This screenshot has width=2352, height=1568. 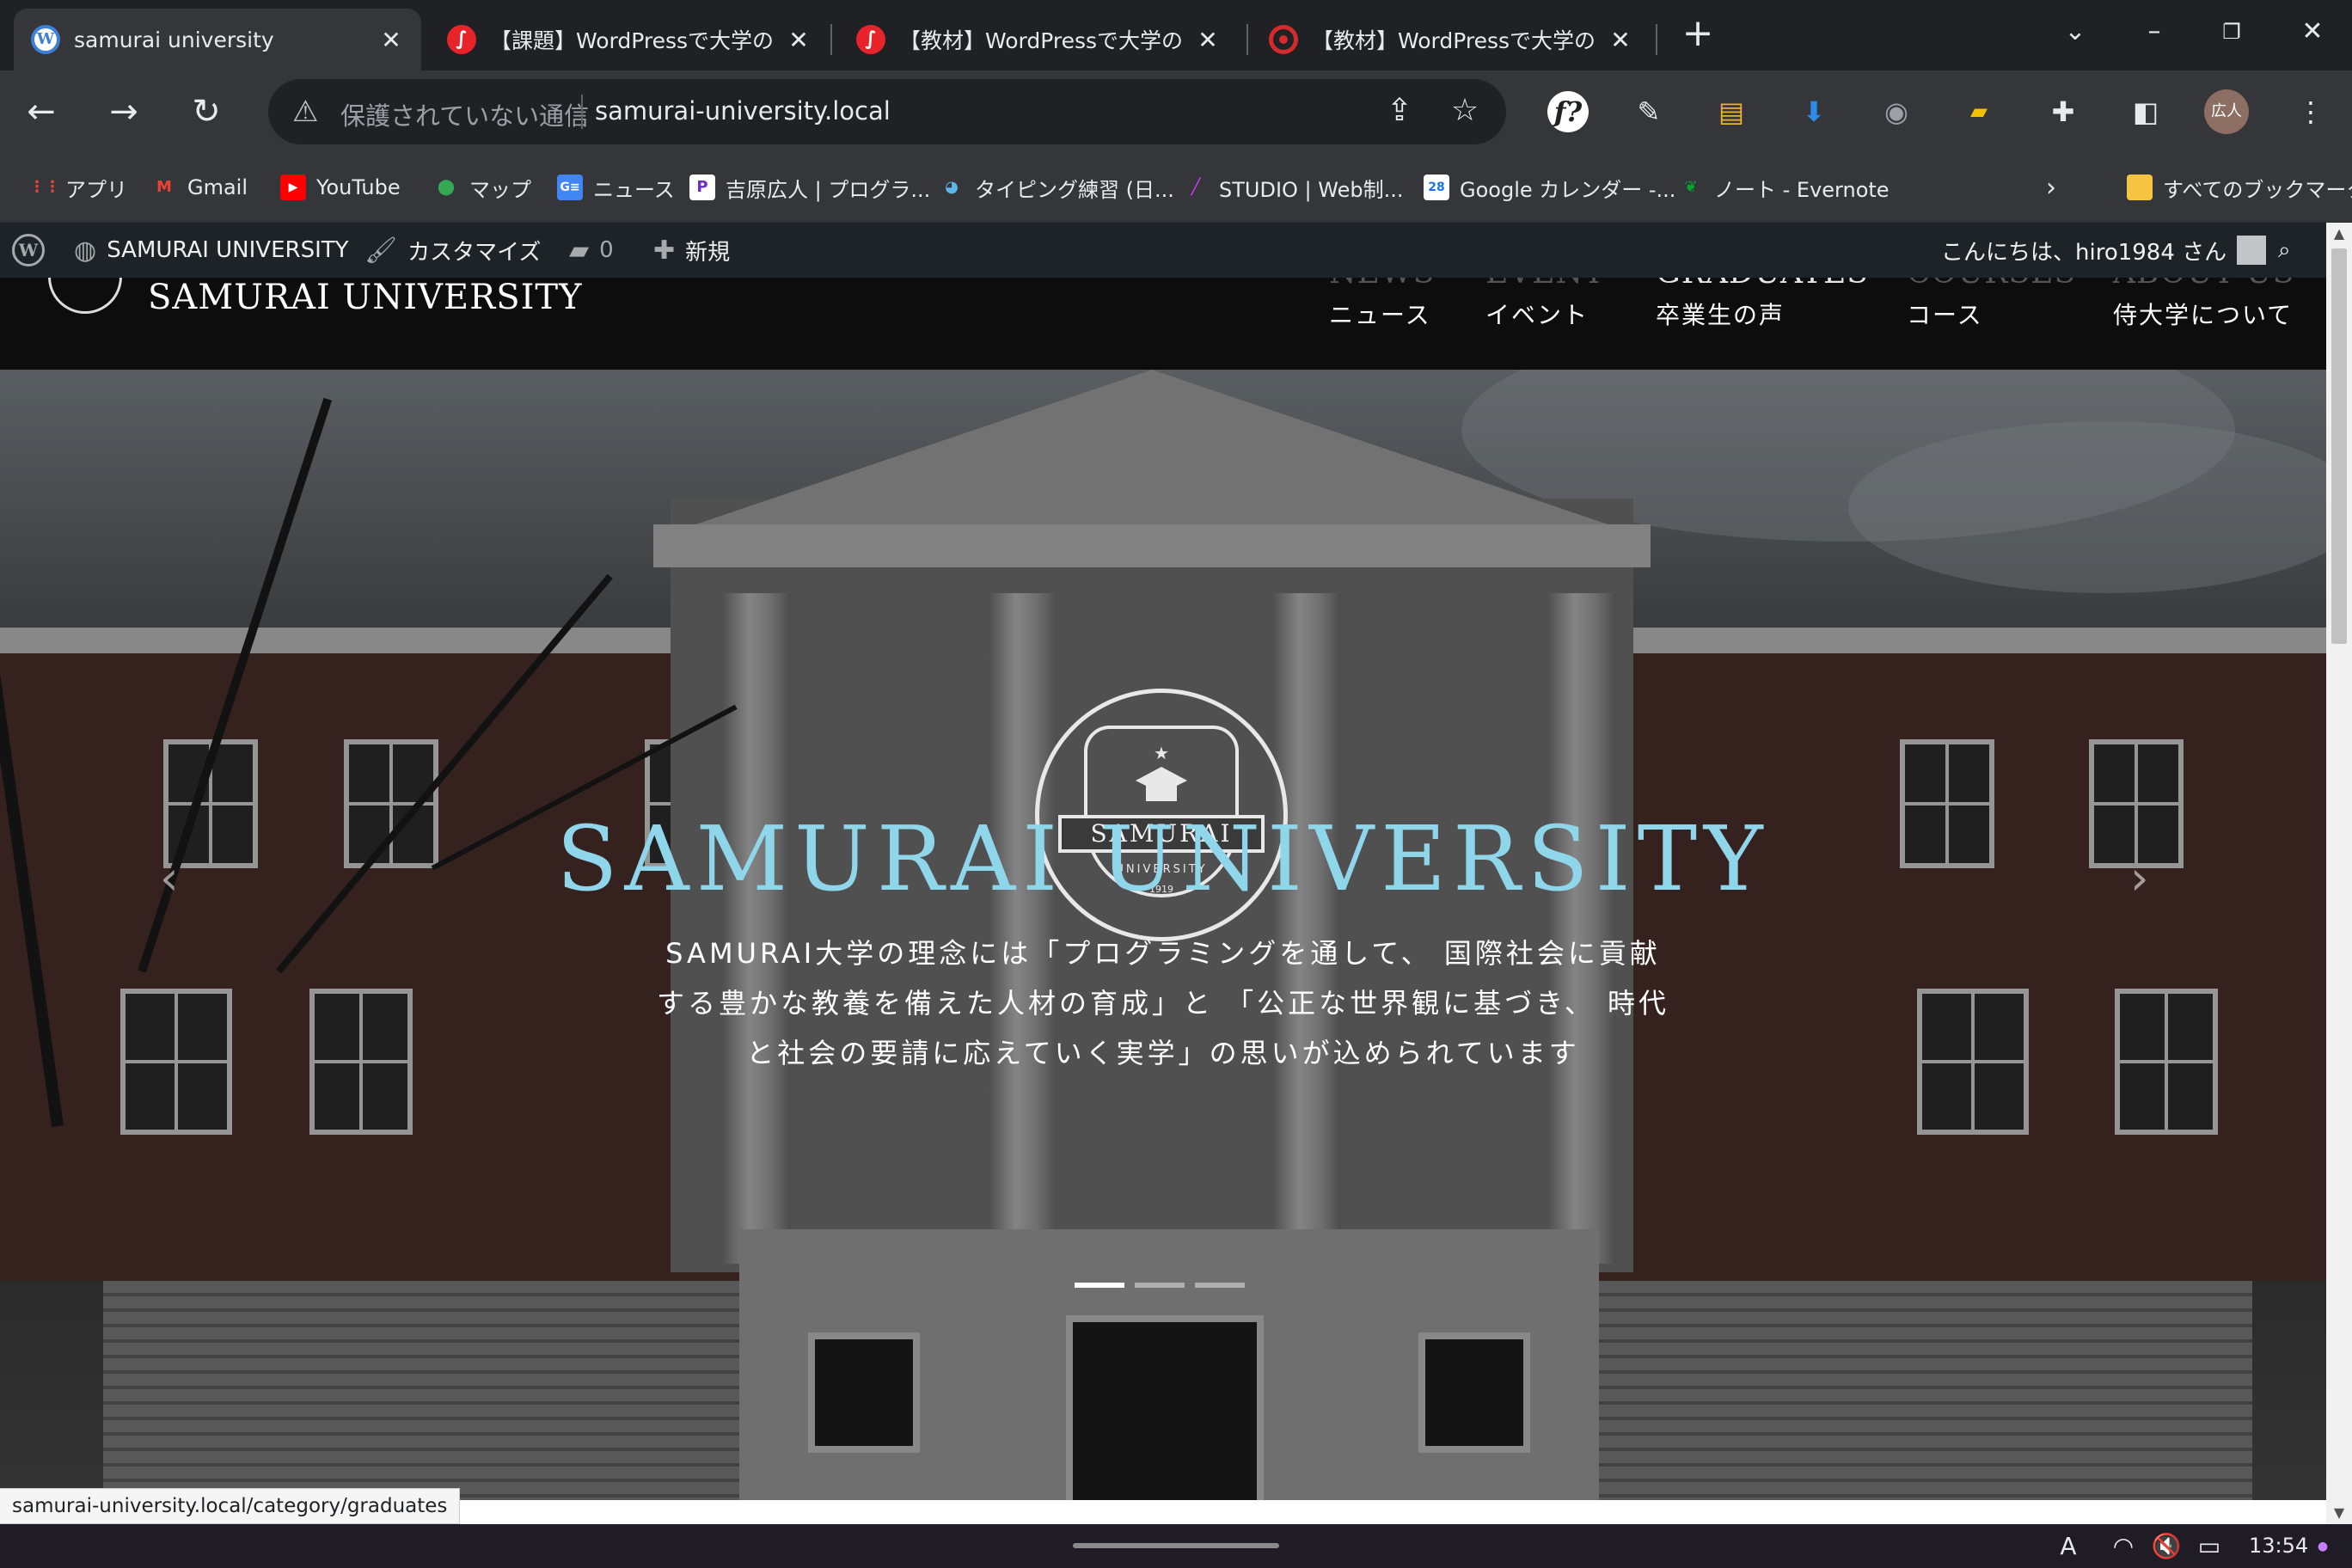 I want to click on admin-comments: ▰ 0, so click(x=591, y=250).